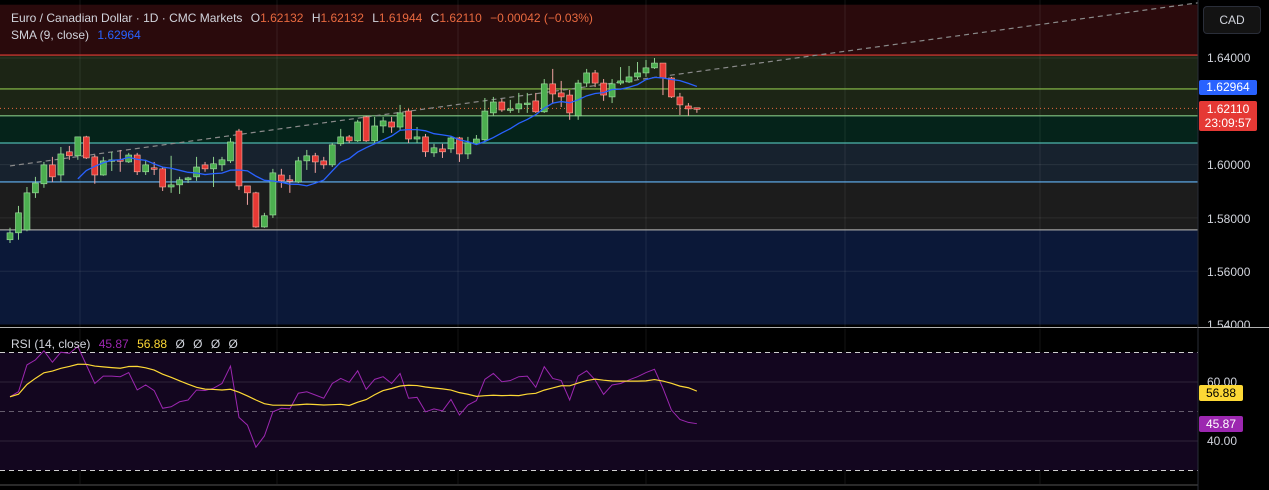 This screenshot has width=1269, height=490. What do you see at coordinates (1228, 109) in the screenshot?
I see `last-price: 1.62110` at bounding box center [1228, 109].